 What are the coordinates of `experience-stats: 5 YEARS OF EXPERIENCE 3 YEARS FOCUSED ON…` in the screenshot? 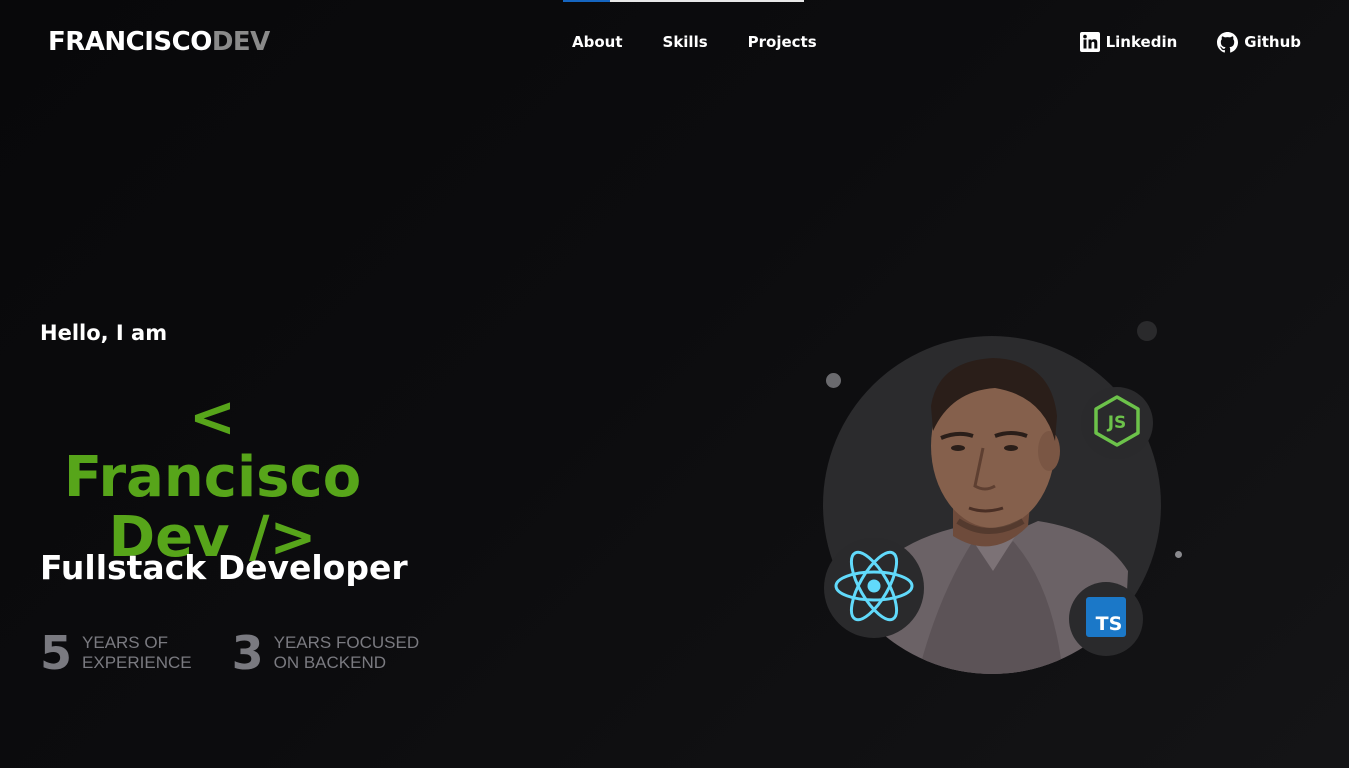 It's located at (229, 653).